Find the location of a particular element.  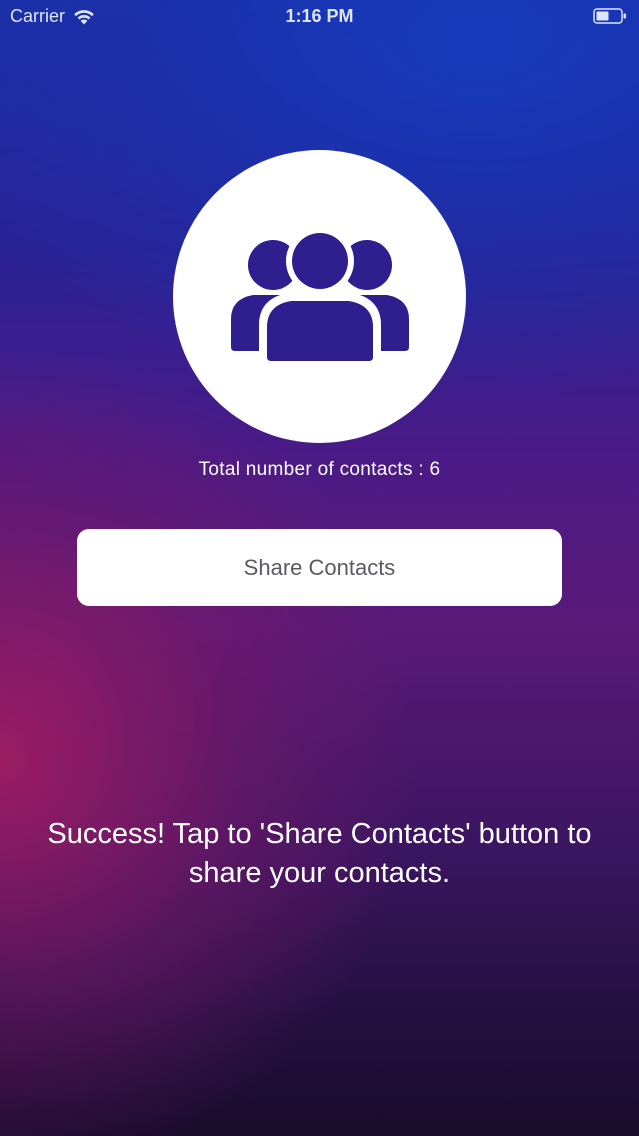

contacts-group-icon is located at coordinates (319, 295).